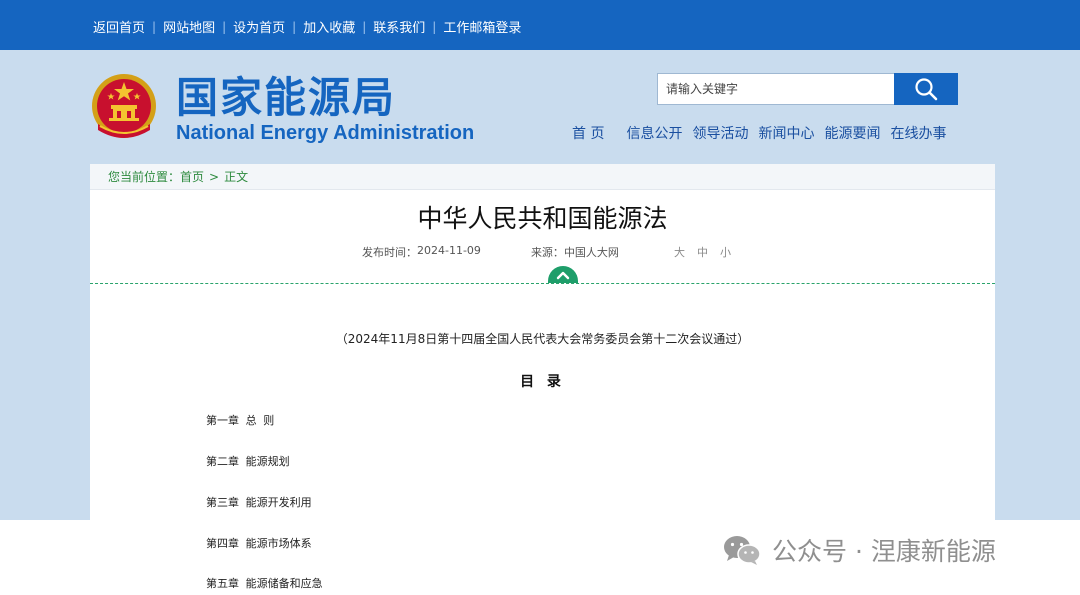  I want to click on source-name: 中国人大网, so click(591, 252).